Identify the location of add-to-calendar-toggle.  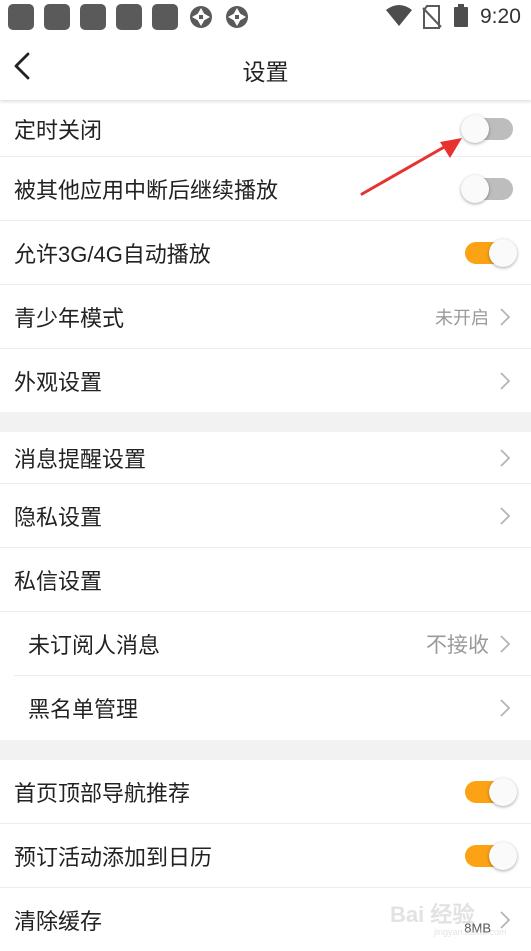
(491, 856).